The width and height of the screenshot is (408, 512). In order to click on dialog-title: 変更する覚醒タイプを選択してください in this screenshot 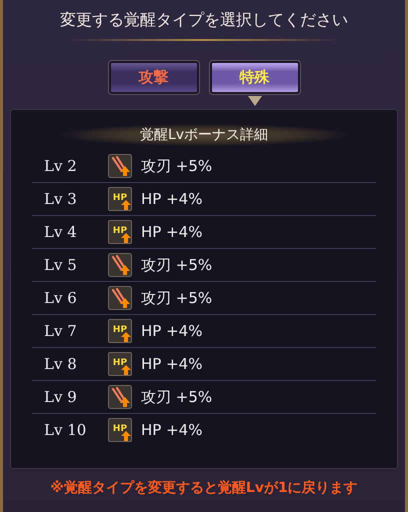, I will do `click(204, 20)`.